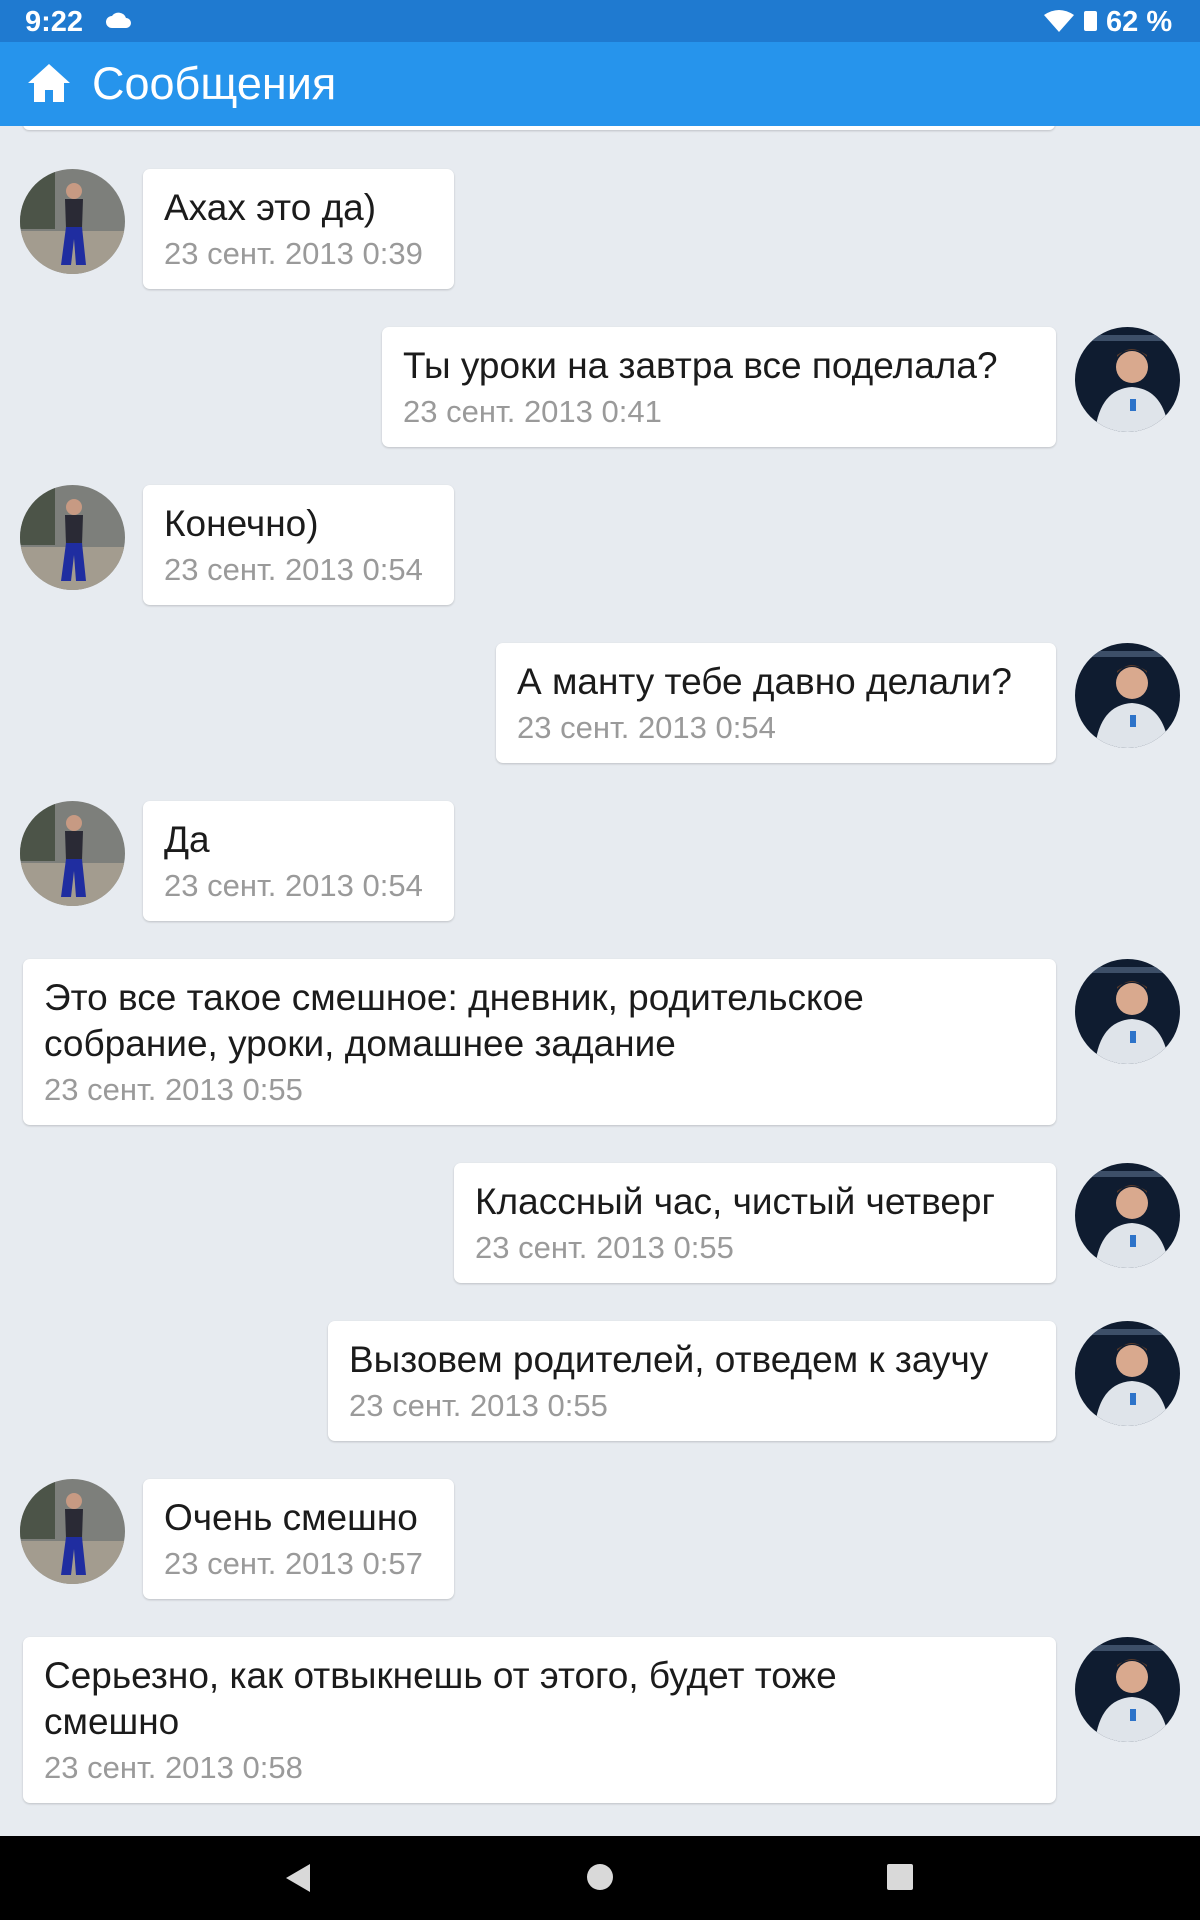  I want to click on back-icon, so click(299, 1880).